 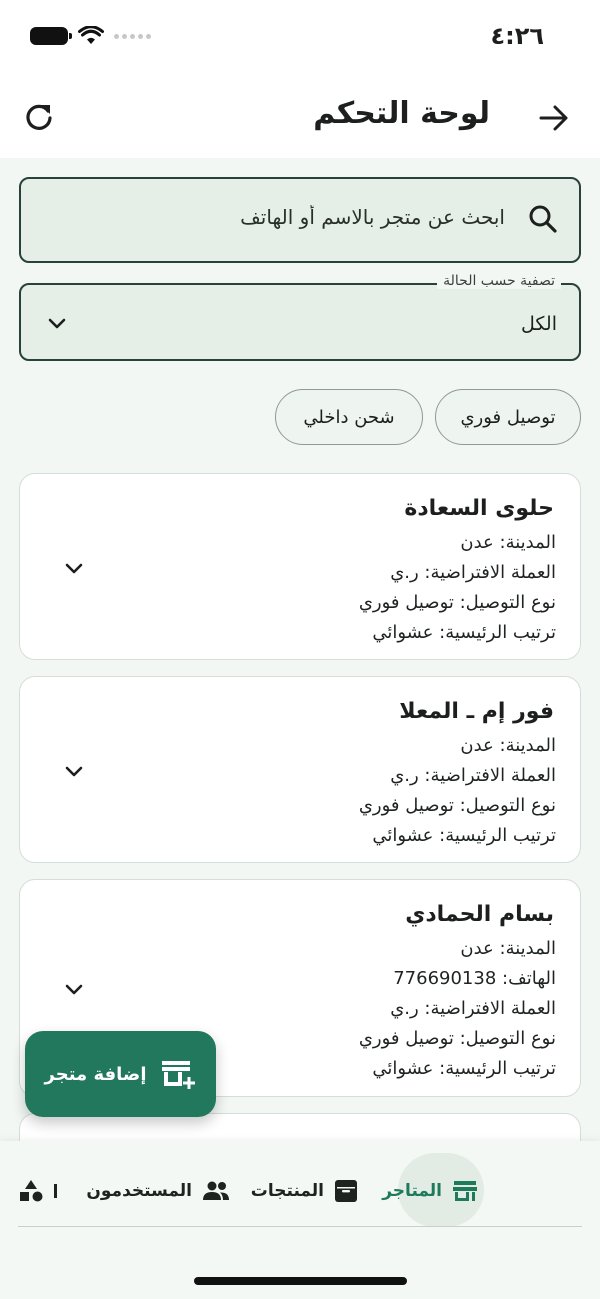 What do you see at coordinates (55, 1191) in the screenshot?
I see `truncated-label` at bounding box center [55, 1191].